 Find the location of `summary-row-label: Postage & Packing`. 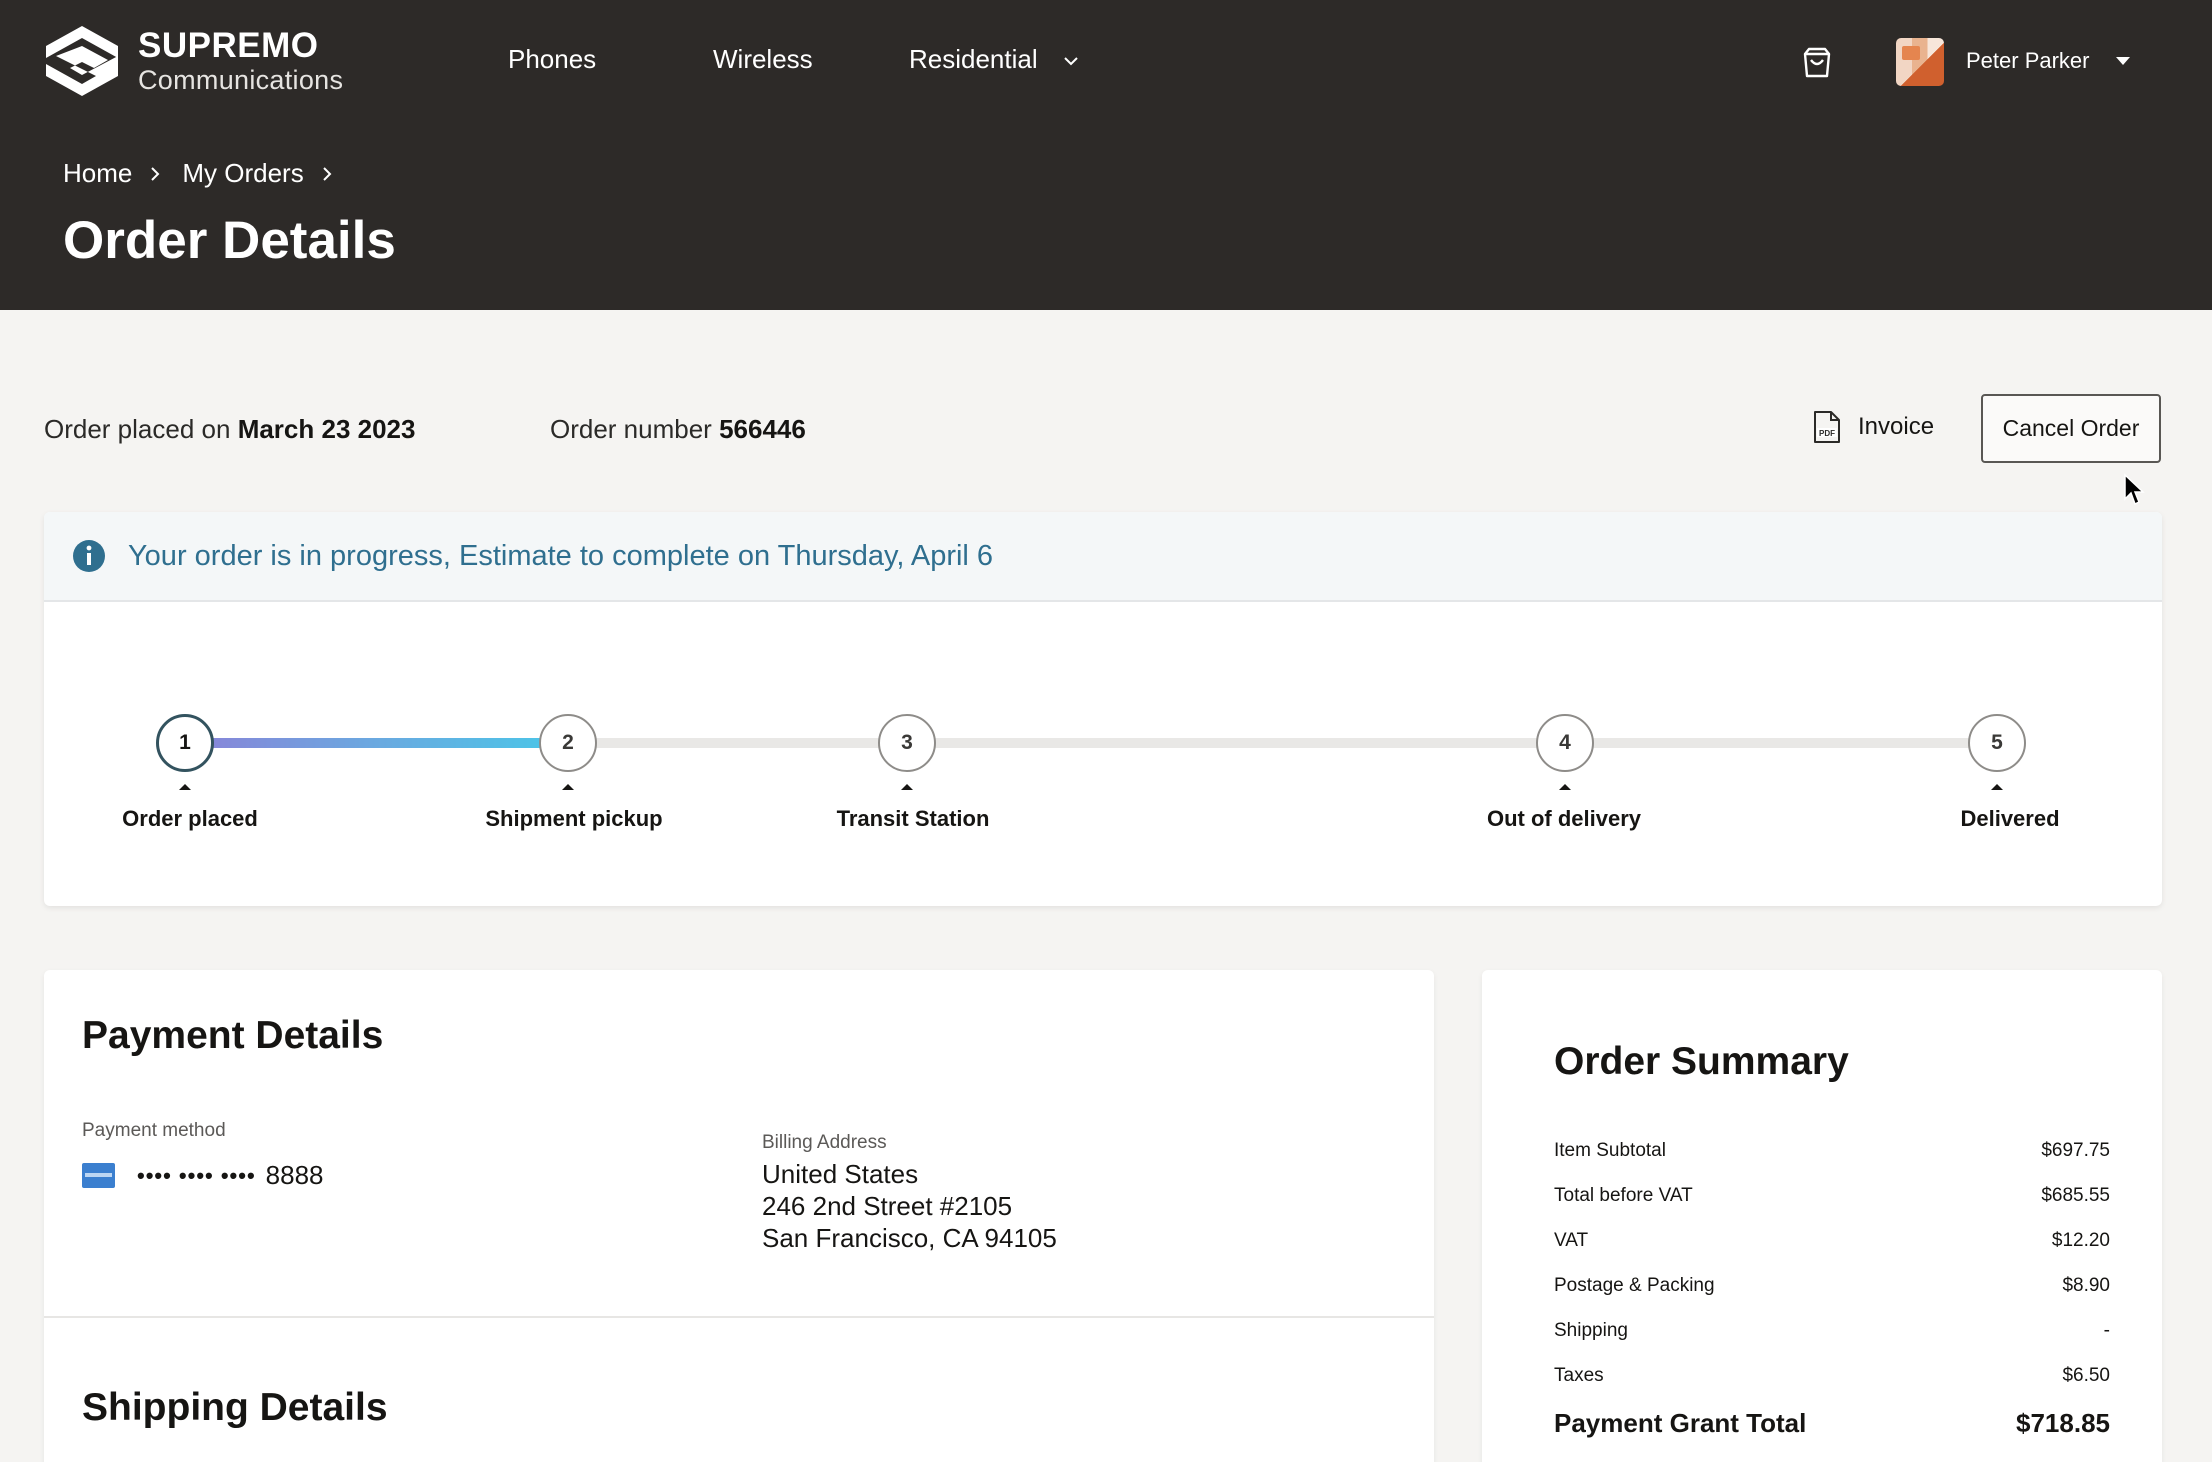

summary-row-label: Postage & Packing is located at coordinates (1634, 1285).